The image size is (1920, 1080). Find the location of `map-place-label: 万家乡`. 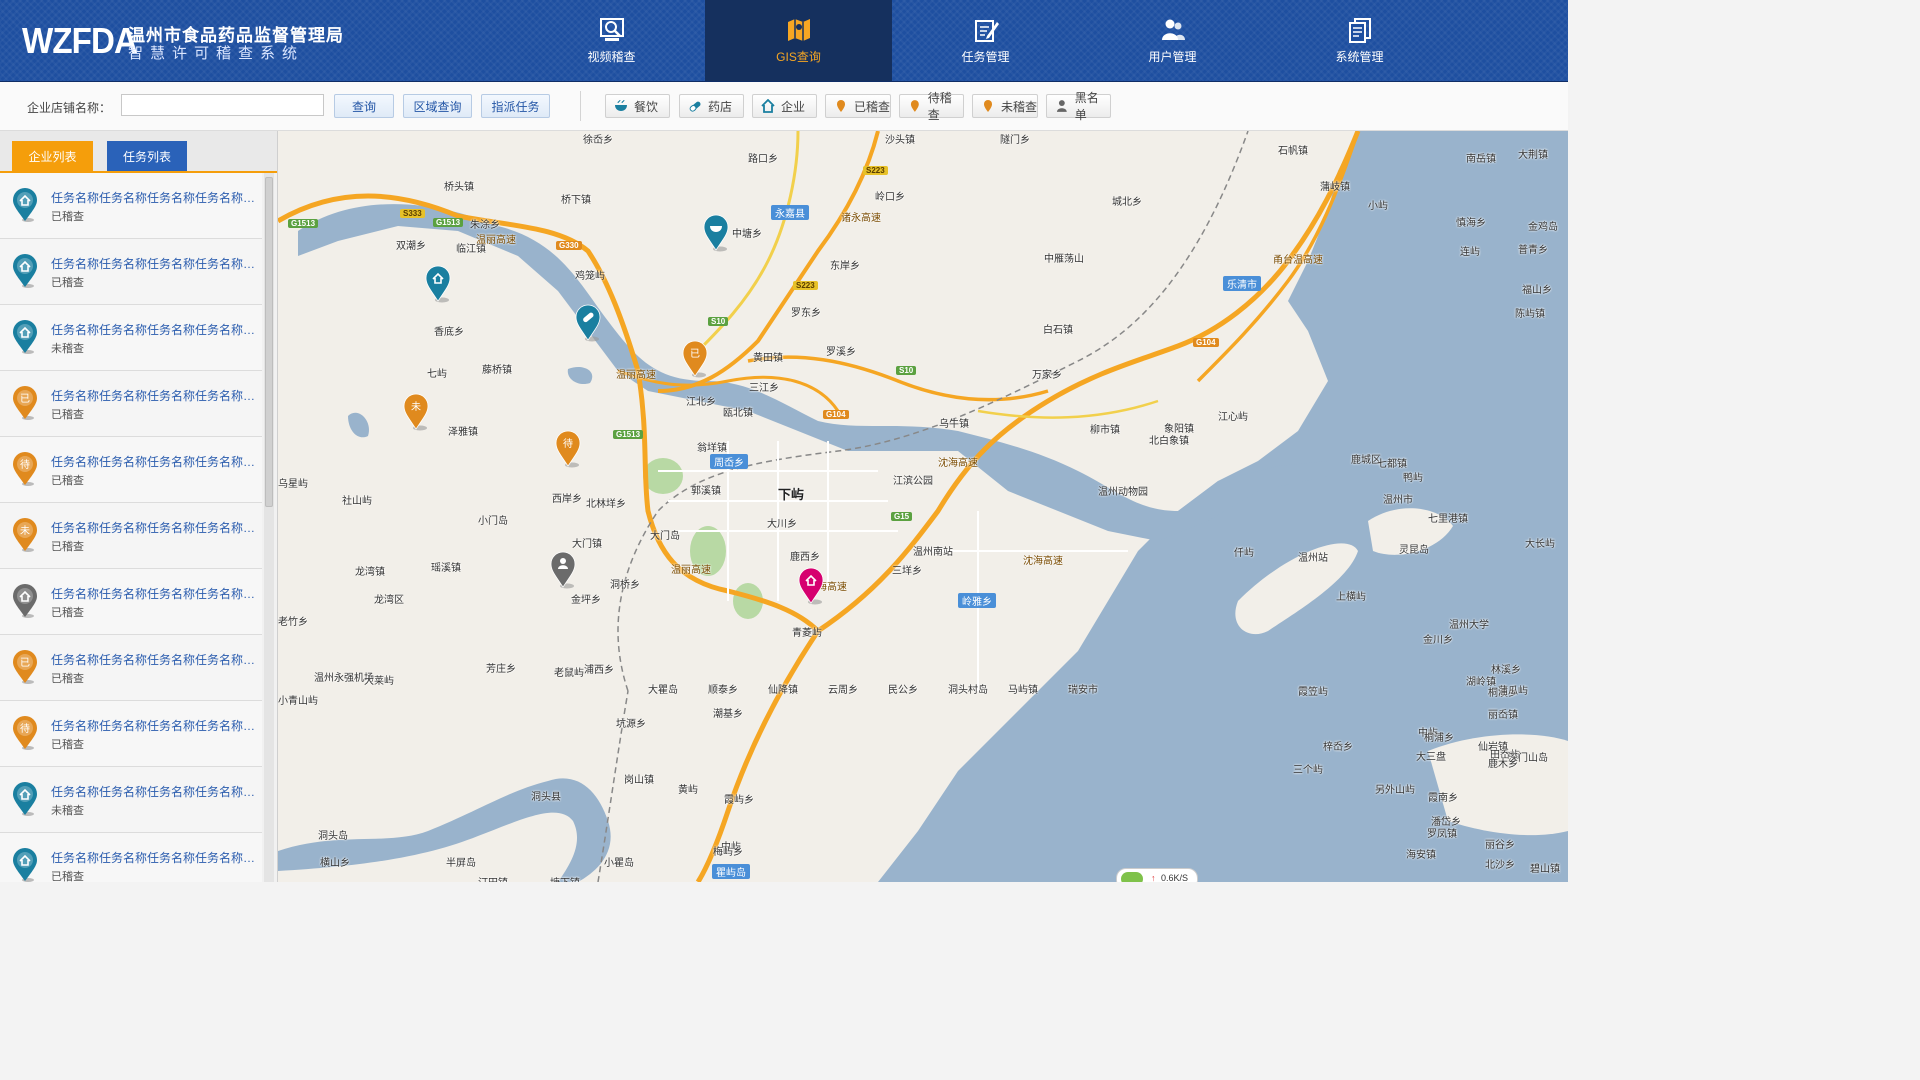

map-place-label: 万家乡 is located at coordinates (1047, 375).